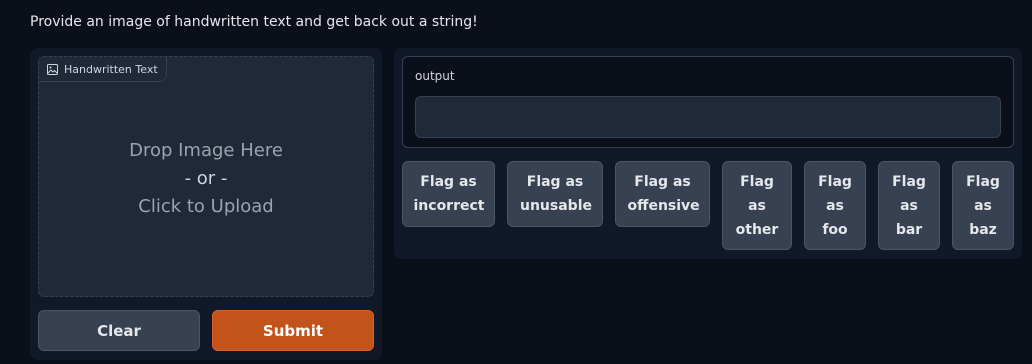 This screenshot has height=364, width=1032. I want to click on flag-other-button: Flag as other, so click(757, 205).